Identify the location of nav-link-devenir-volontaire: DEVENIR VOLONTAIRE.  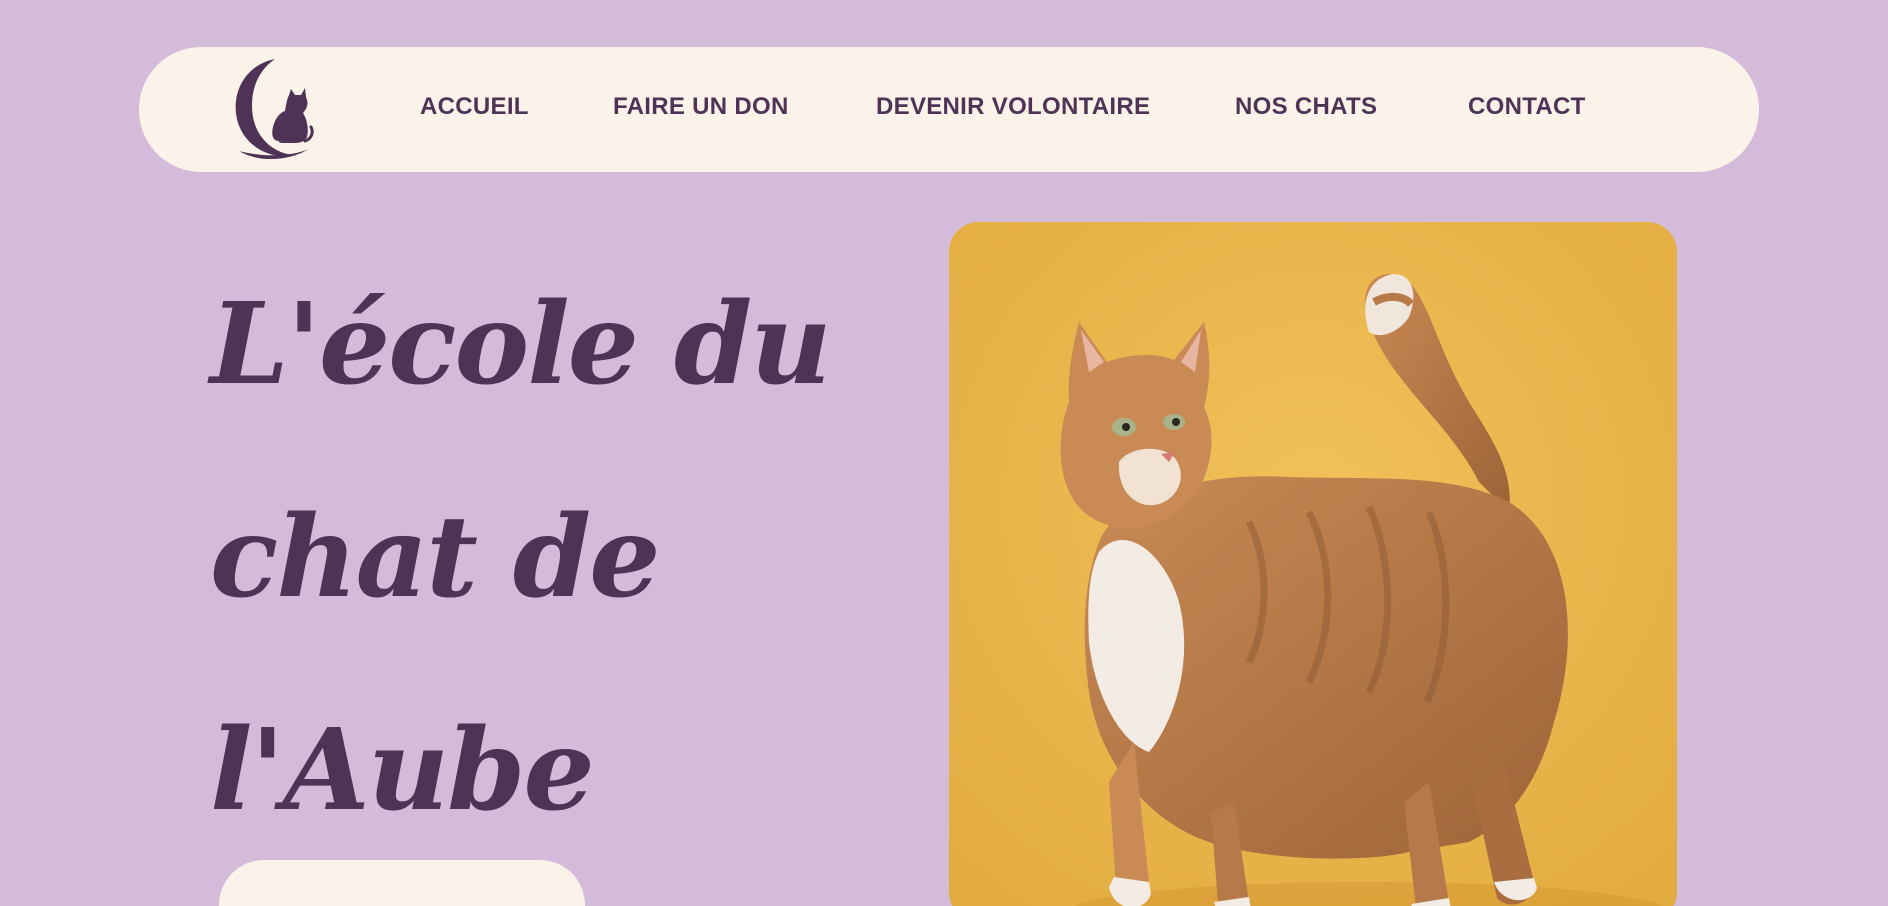
(1013, 107).